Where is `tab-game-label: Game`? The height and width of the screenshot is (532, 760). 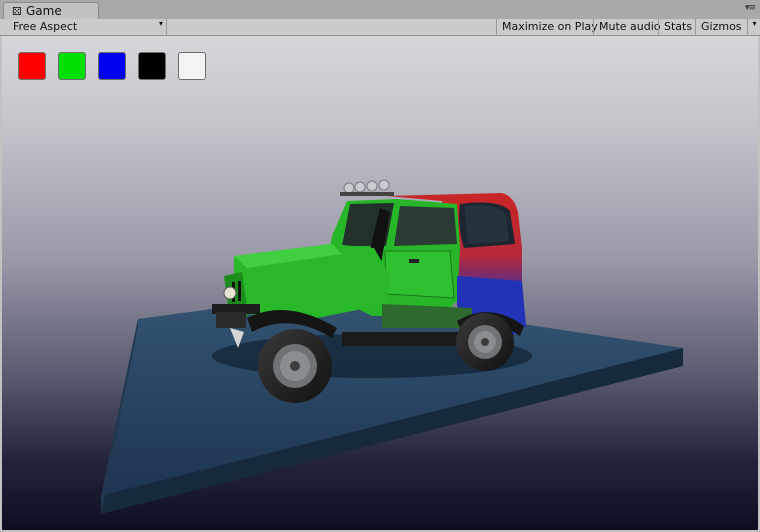
tab-game-label: Game is located at coordinates (44, 11).